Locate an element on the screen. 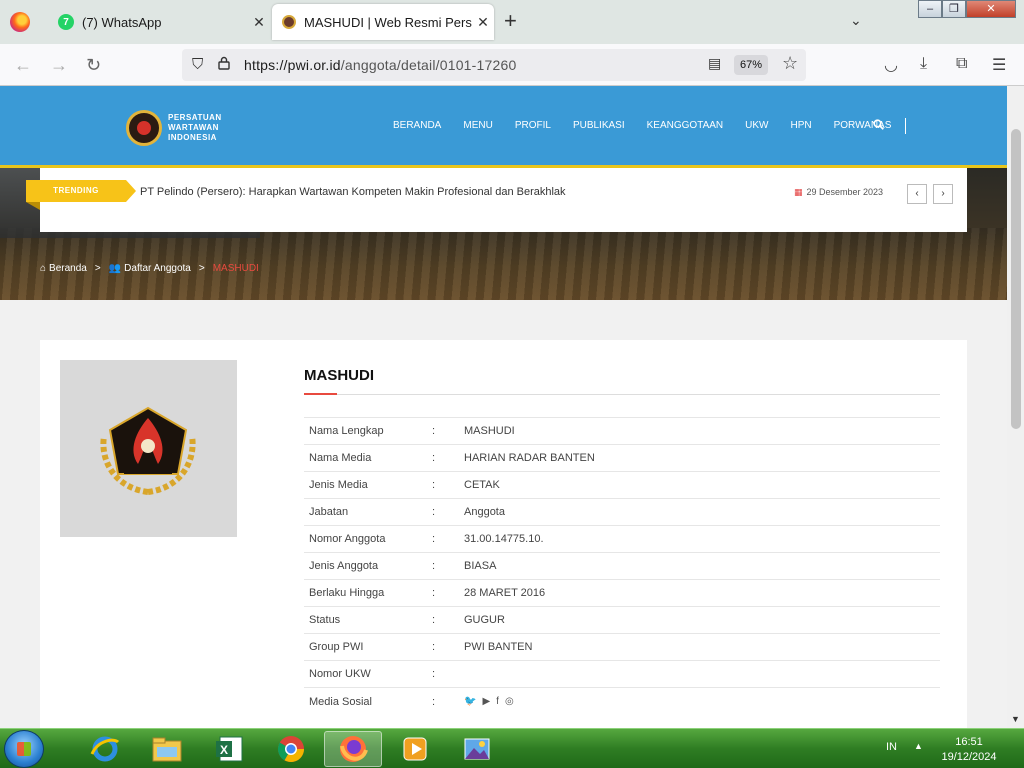  back-button: ← is located at coordinates (23, 65).